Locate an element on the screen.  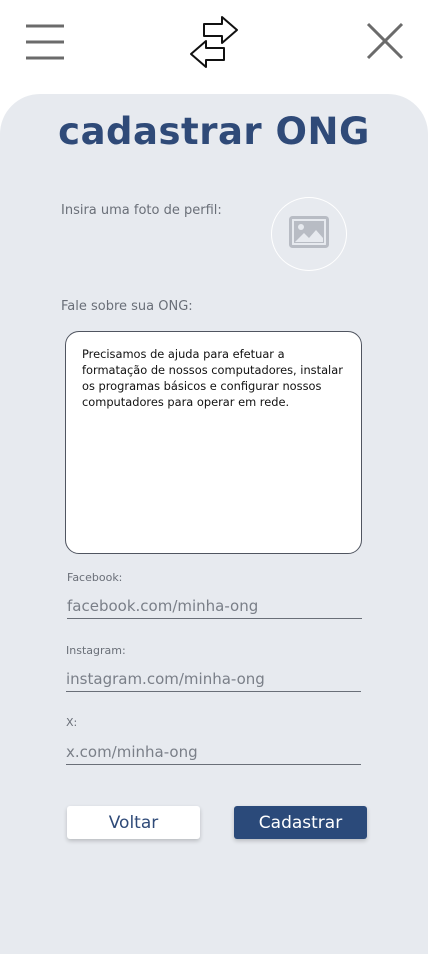
image-placeholder-icon is located at coordinates (309, 234).